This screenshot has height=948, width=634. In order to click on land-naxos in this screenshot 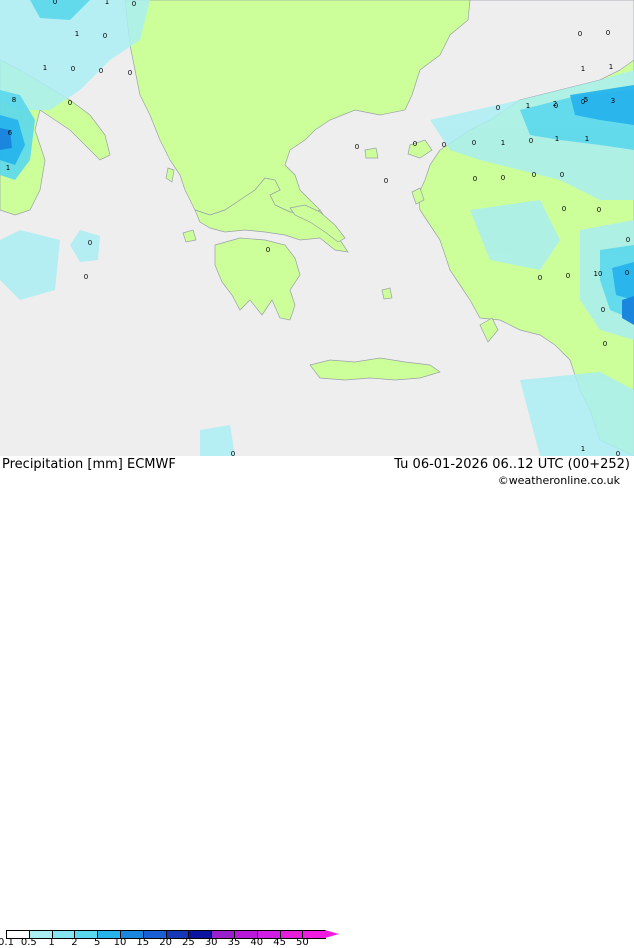, I will do `click(387, 293)`.